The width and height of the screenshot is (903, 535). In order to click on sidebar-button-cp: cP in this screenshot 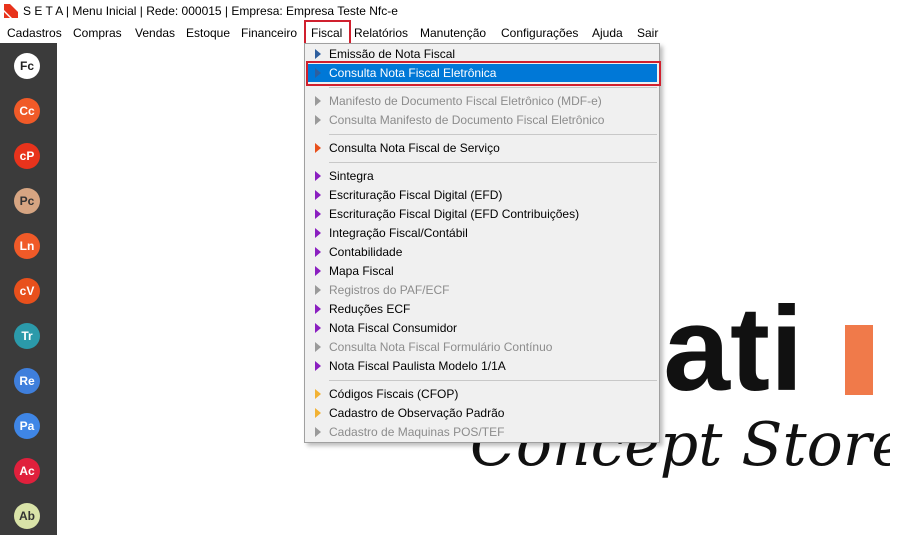, I will do `click(27, 156)`.